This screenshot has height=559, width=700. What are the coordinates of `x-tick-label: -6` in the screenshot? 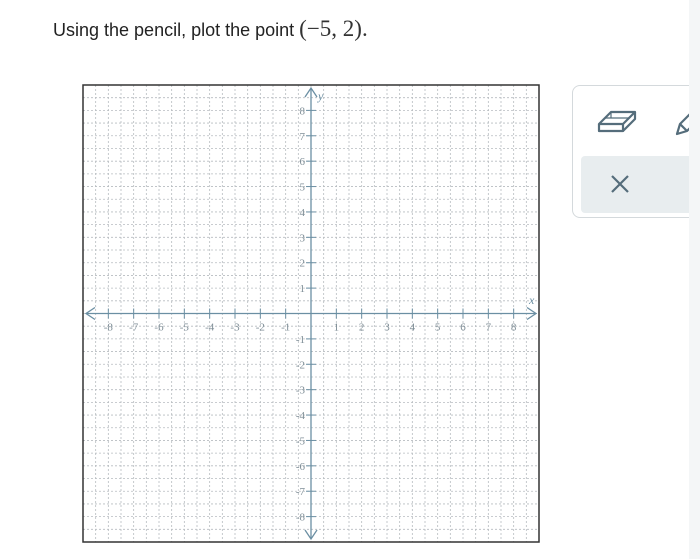 It's located at (159, 328).